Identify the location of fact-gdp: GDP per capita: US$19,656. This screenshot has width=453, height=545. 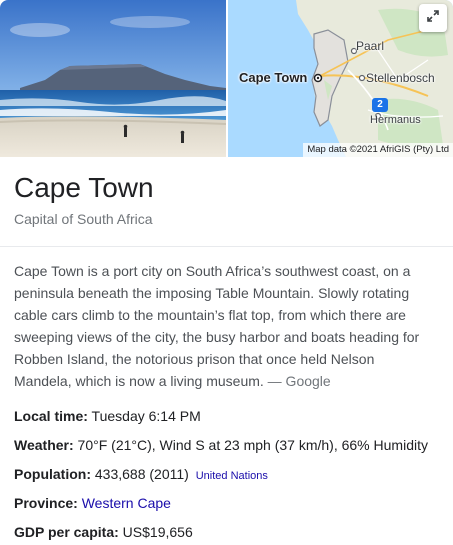
(103, 532).